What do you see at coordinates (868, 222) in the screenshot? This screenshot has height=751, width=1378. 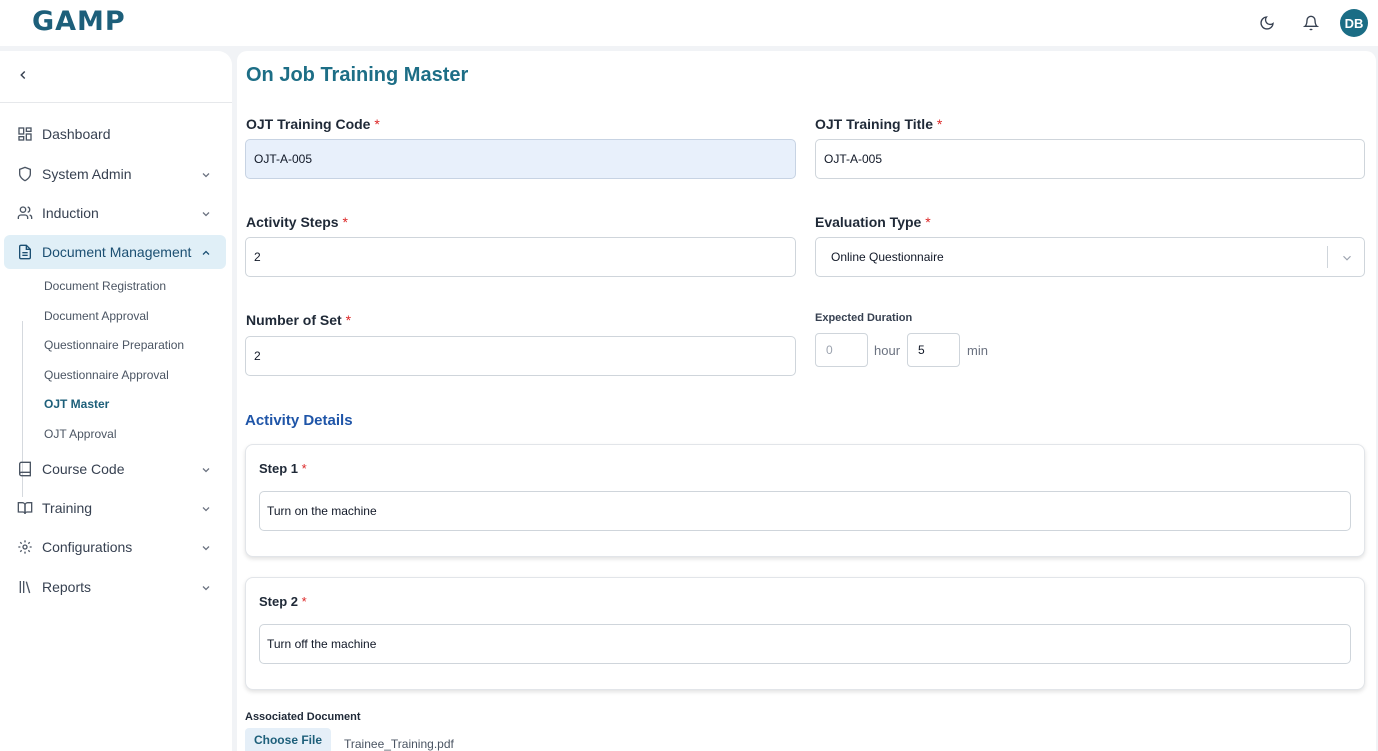 I see `label-text: Evaluation Type` at bounding box center [868, 222].